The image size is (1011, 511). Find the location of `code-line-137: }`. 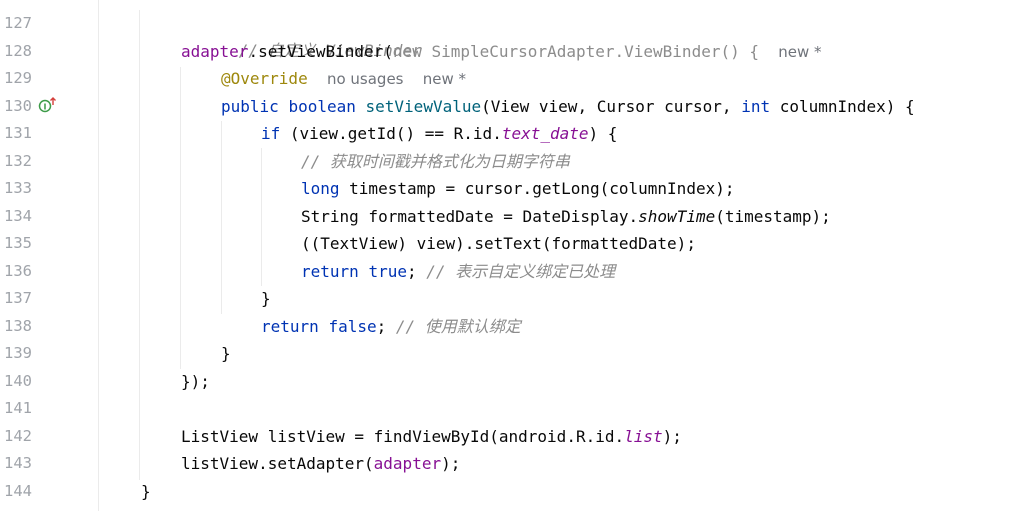

code-line-137: } is located at coordinates (266, 298).